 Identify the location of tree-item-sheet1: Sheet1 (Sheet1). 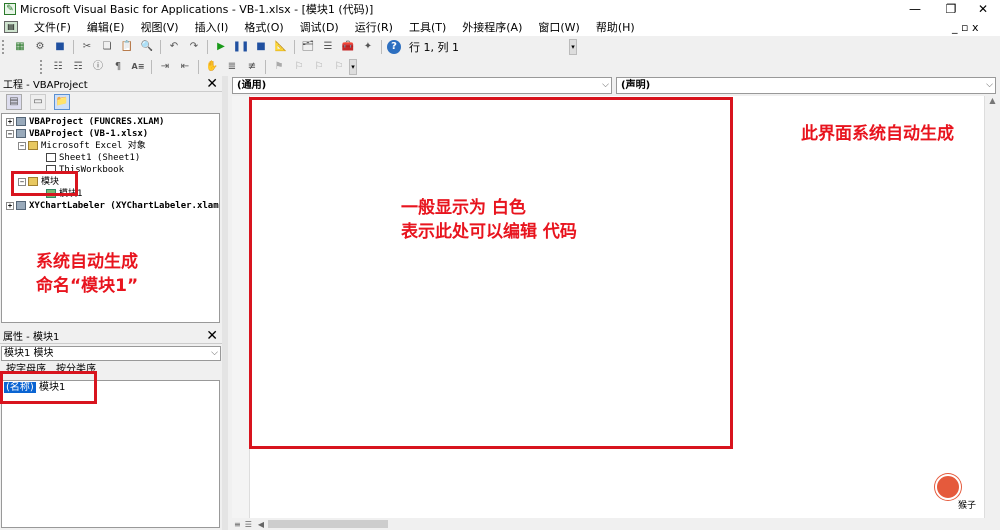
(93, 158).